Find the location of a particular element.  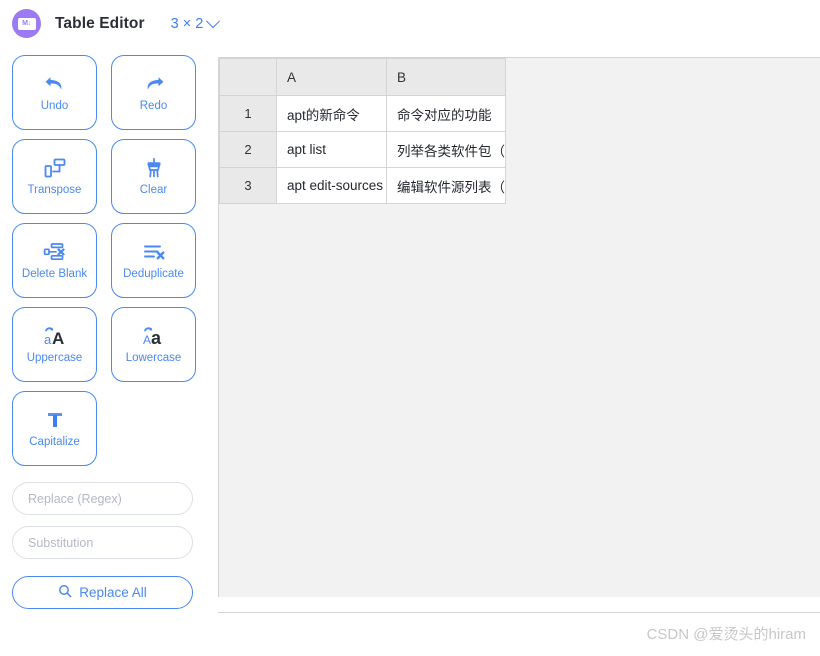

cell-b2: 列举各类软件包（ is located at coordinates (446, 149).